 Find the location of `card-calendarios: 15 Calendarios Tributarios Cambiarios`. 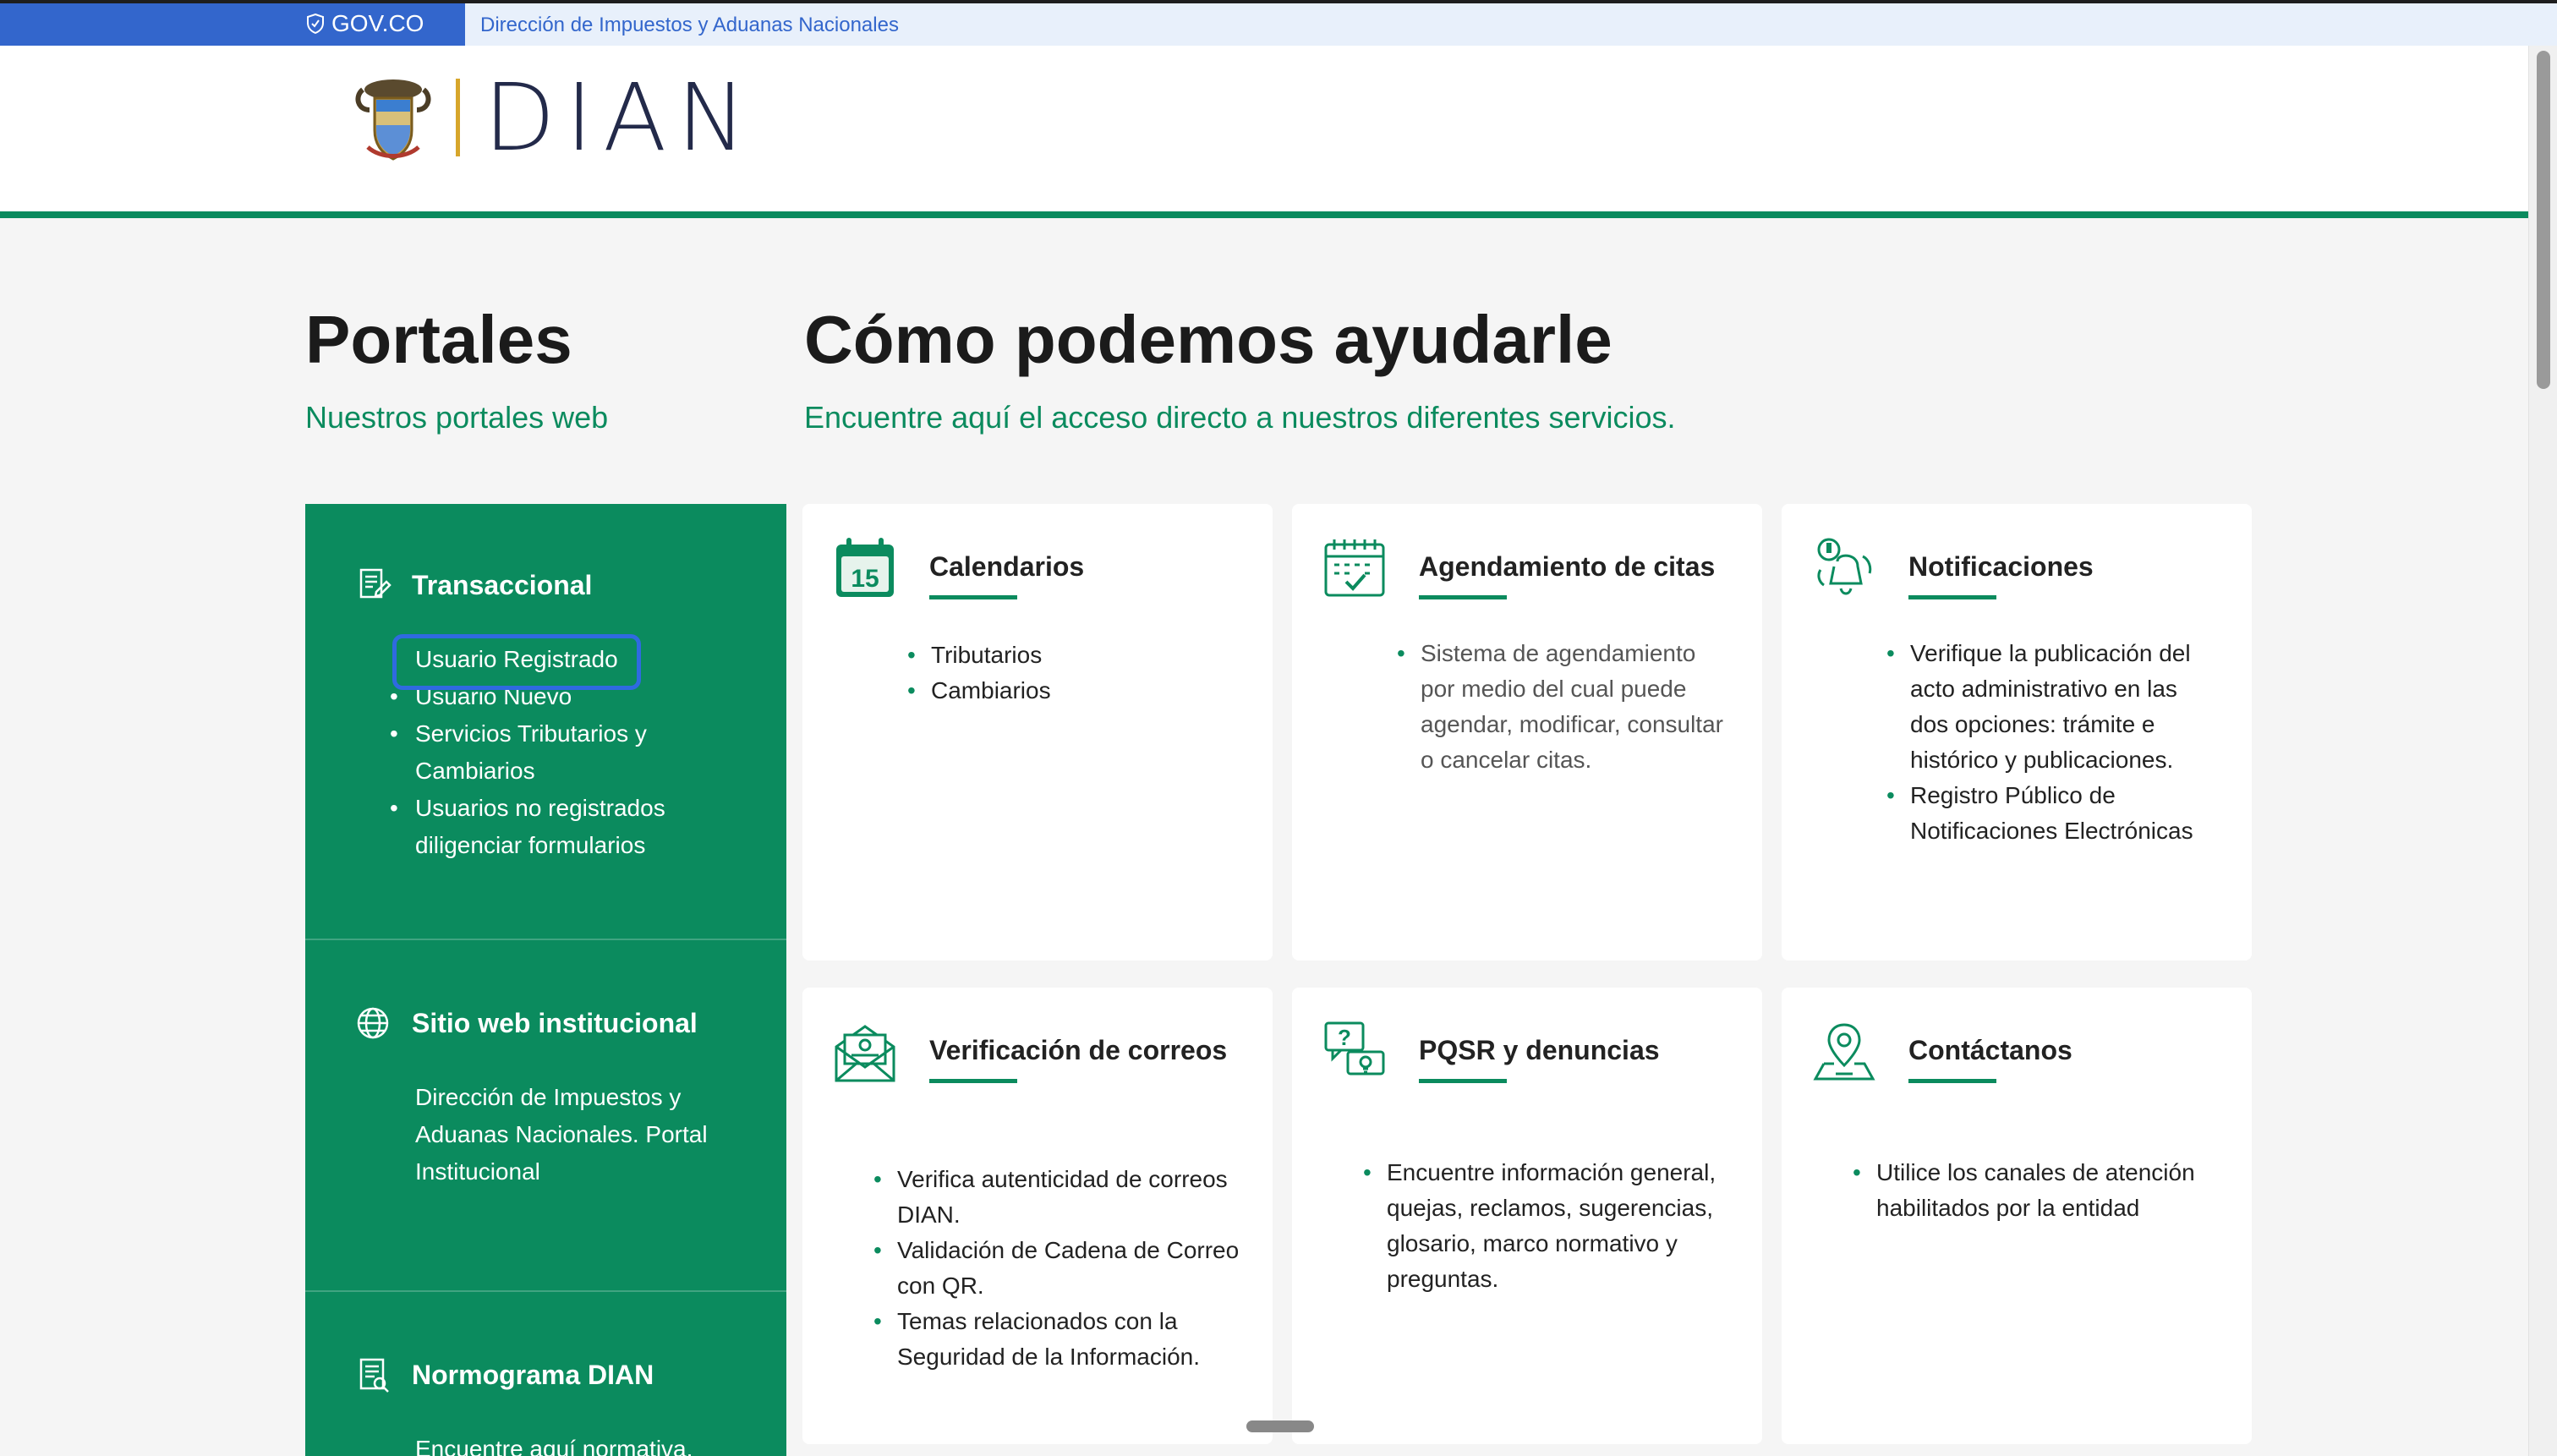

card-calendarios: 15 Calendarios Tributarios Cambiarios is located at coordinates (1037, 732).